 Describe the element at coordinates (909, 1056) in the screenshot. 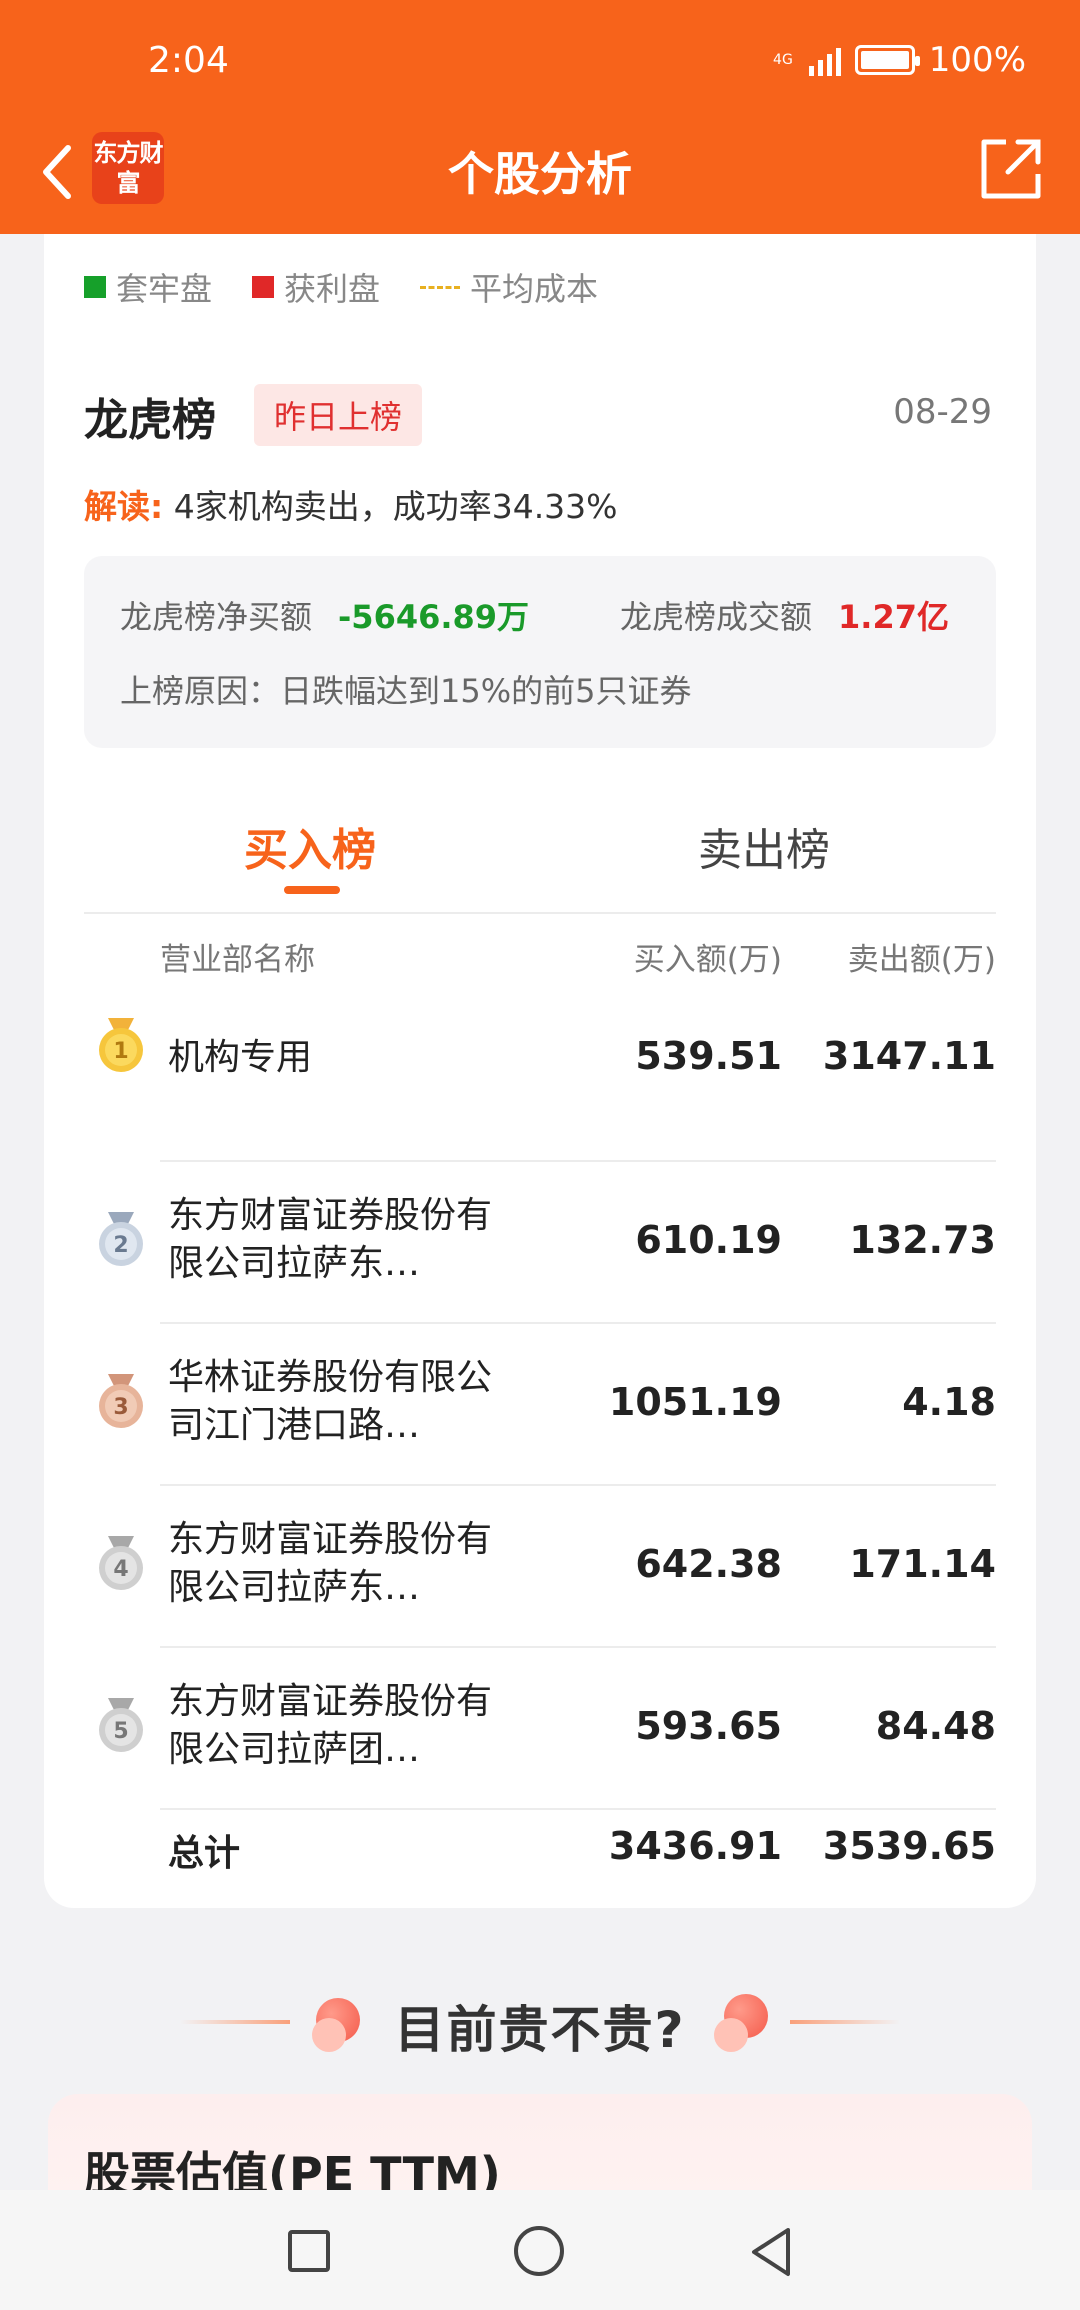

I see `sell-amount: 3147.11` at that location.